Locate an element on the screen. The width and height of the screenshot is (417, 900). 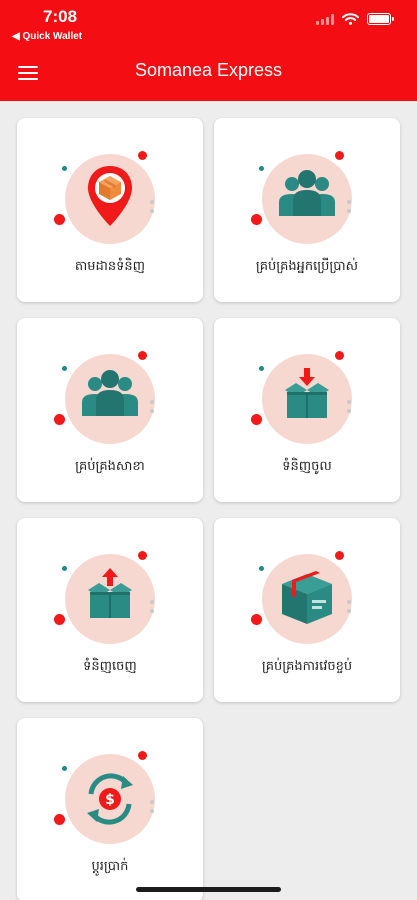
menu-card-tracking: តាមដានទំនិញ is located at coordinates (110, 210).